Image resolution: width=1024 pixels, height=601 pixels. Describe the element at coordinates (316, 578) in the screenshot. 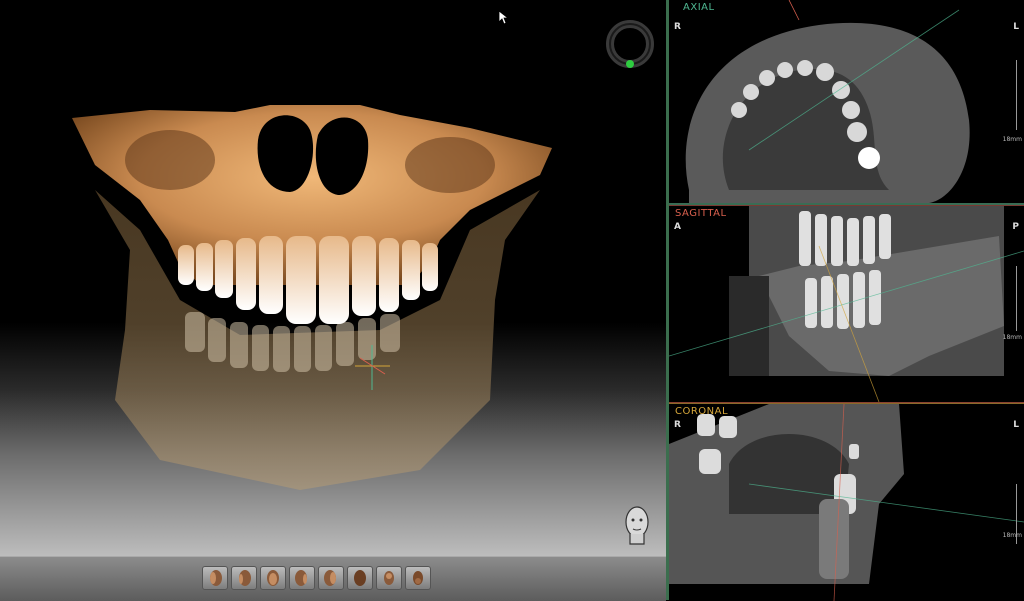

I see `view-preset-buttons` at that location.